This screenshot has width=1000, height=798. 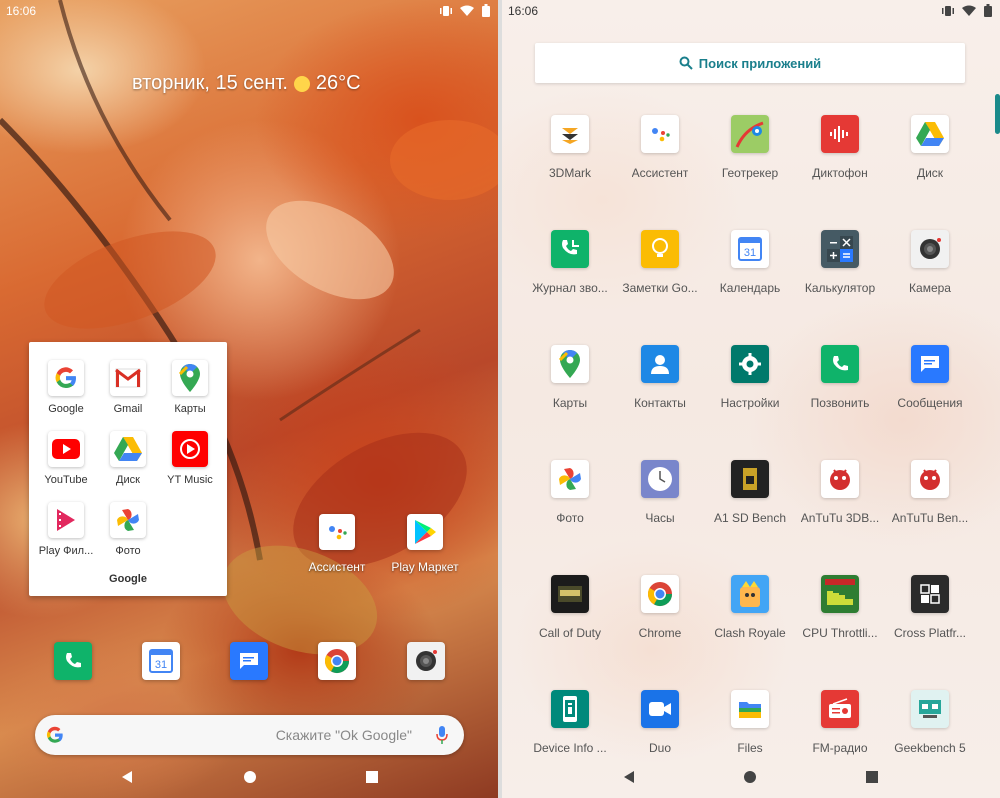 What do you see at coordinates (660, 632) in the screenshot?
I see `app-chrome: Chrome` at bounding box center [660, 632].